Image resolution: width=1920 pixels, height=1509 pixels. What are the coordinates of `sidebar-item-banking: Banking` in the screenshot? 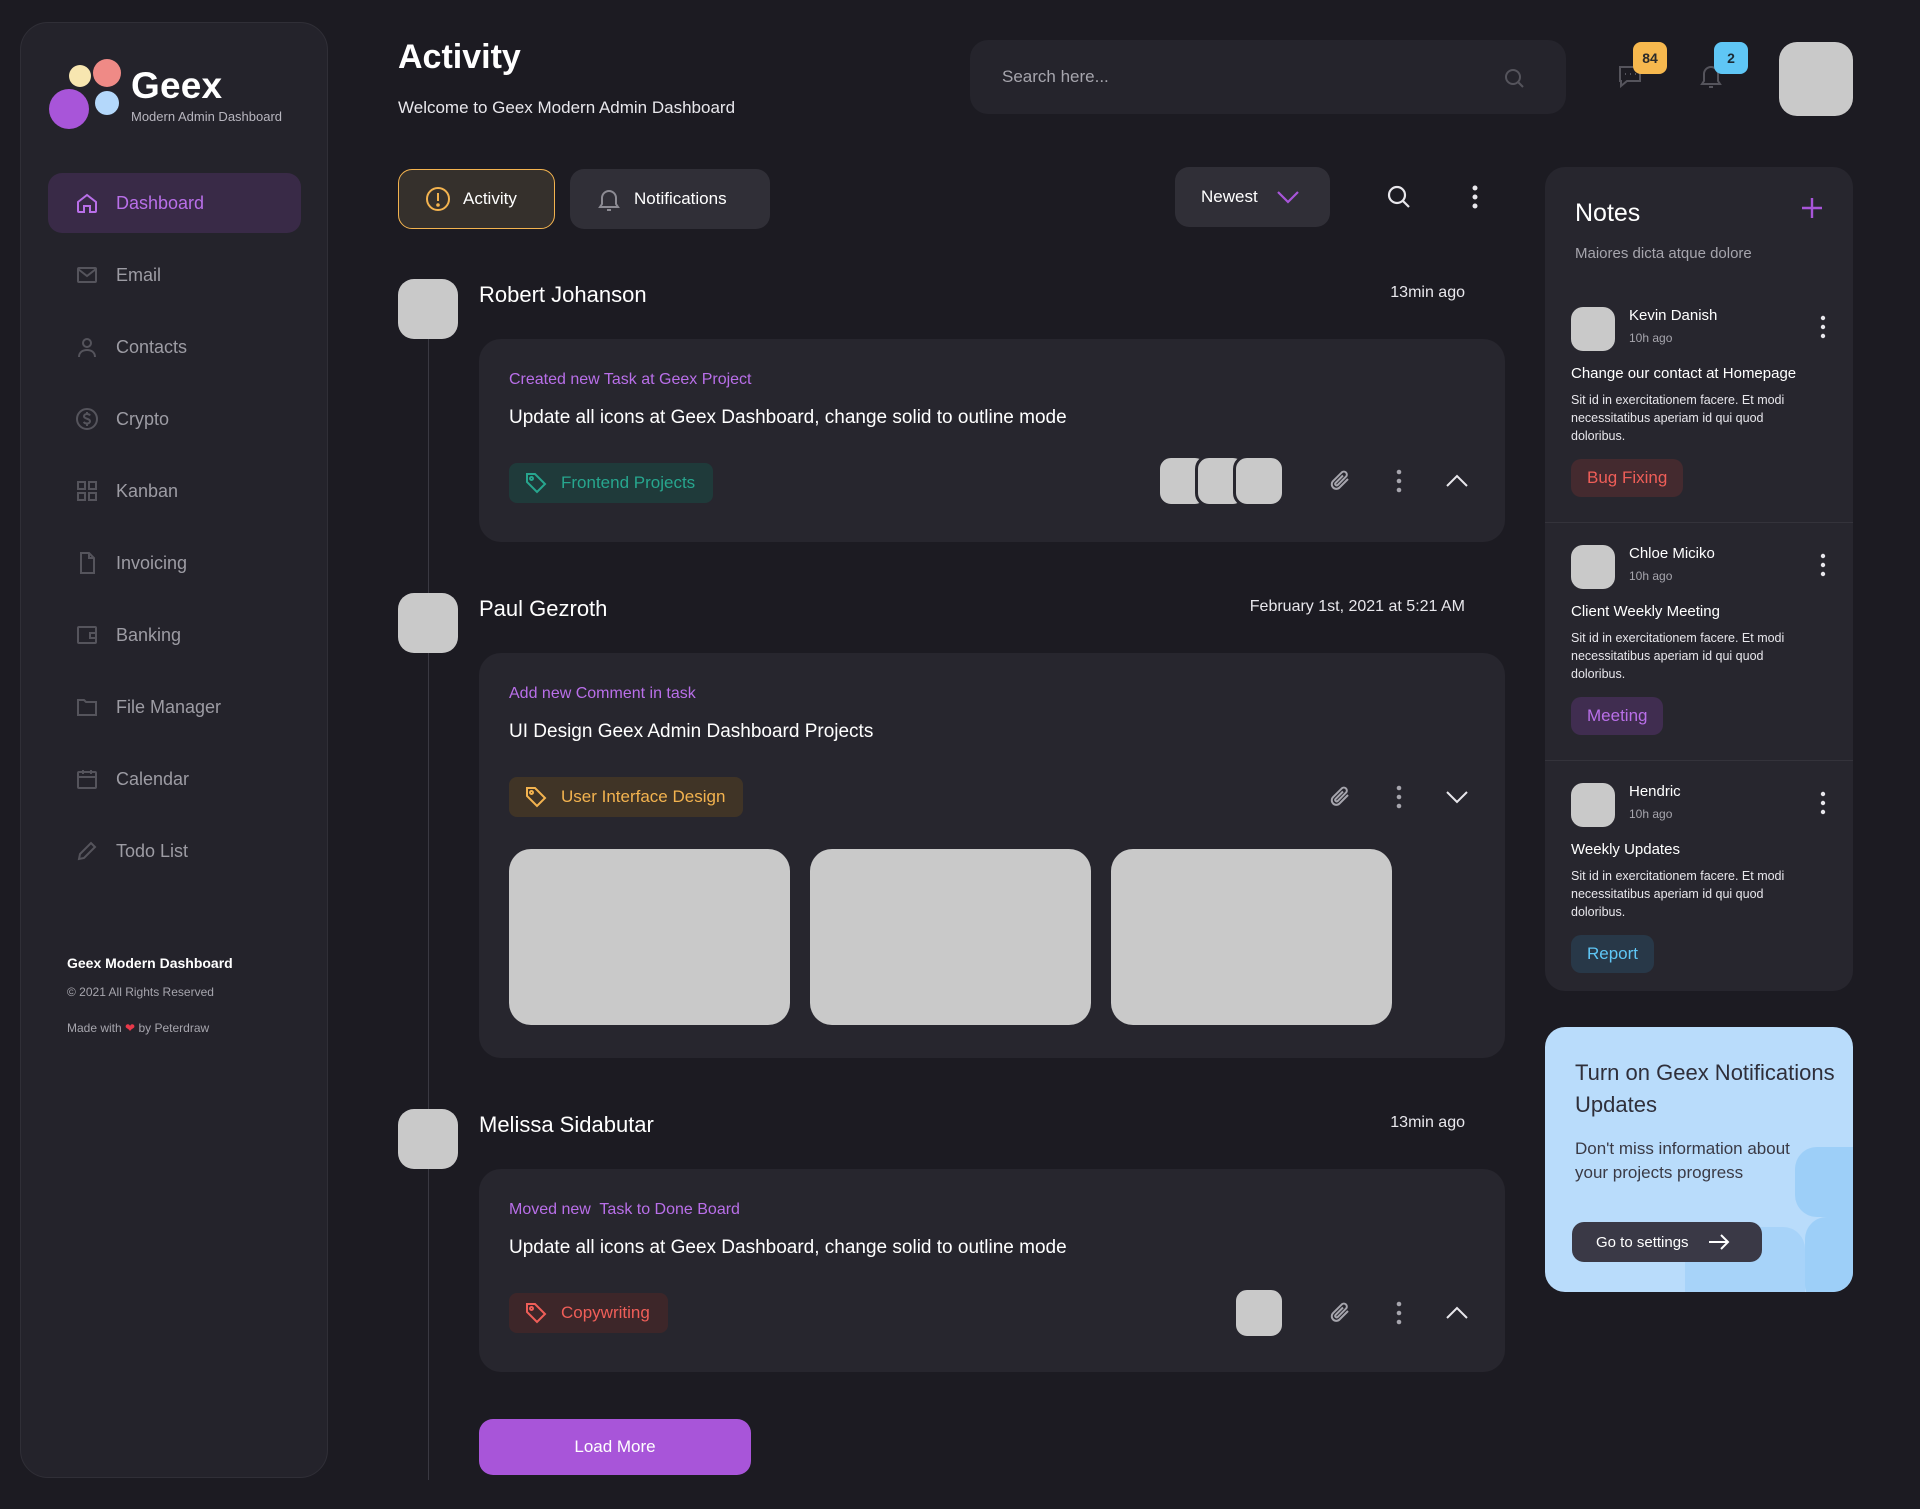 It's located at (174, 635).